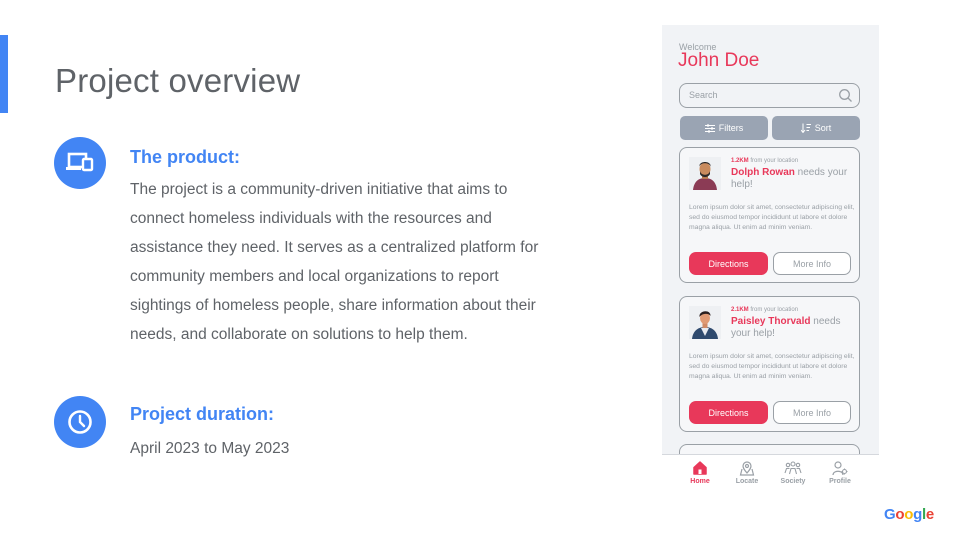  Describe the element at coordinates (793, 481) in the screenshot. I see `nav-society-label: Society` at that location.